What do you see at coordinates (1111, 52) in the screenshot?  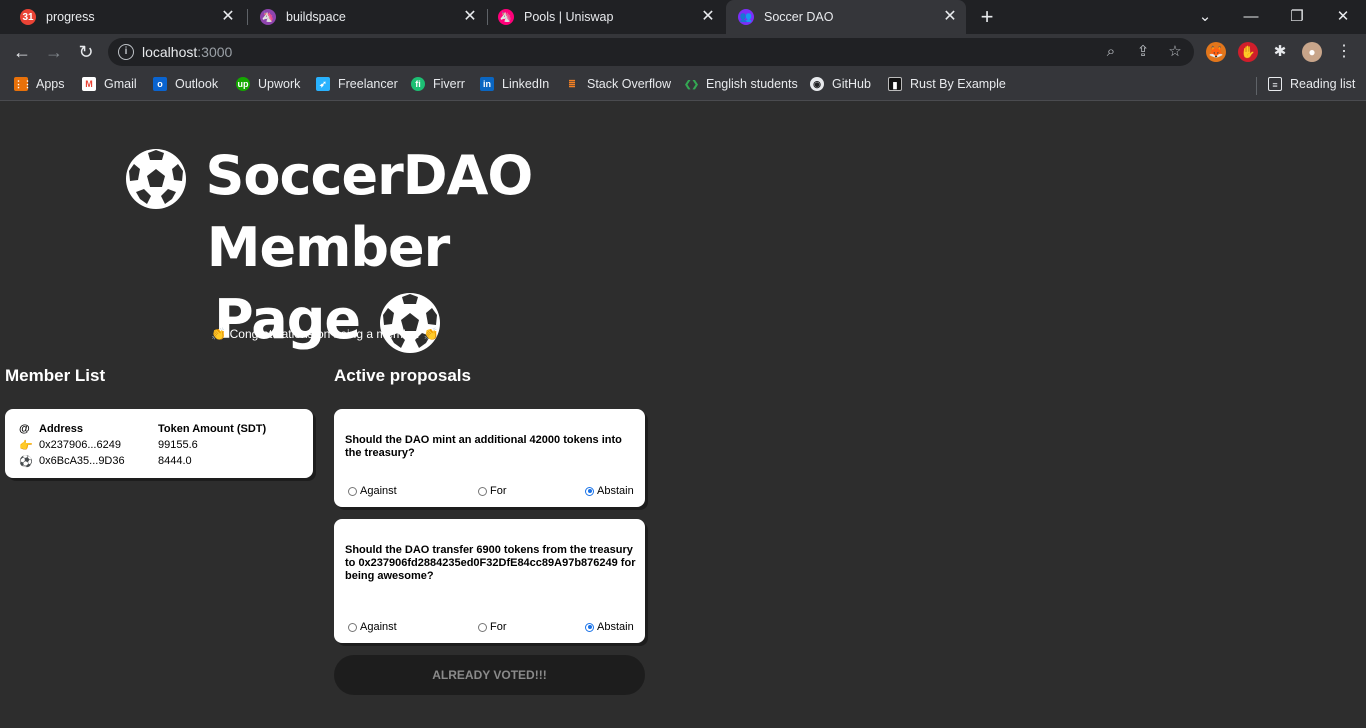 I see `zoom-icon: ⌕` at bounding box center [1111, 52].